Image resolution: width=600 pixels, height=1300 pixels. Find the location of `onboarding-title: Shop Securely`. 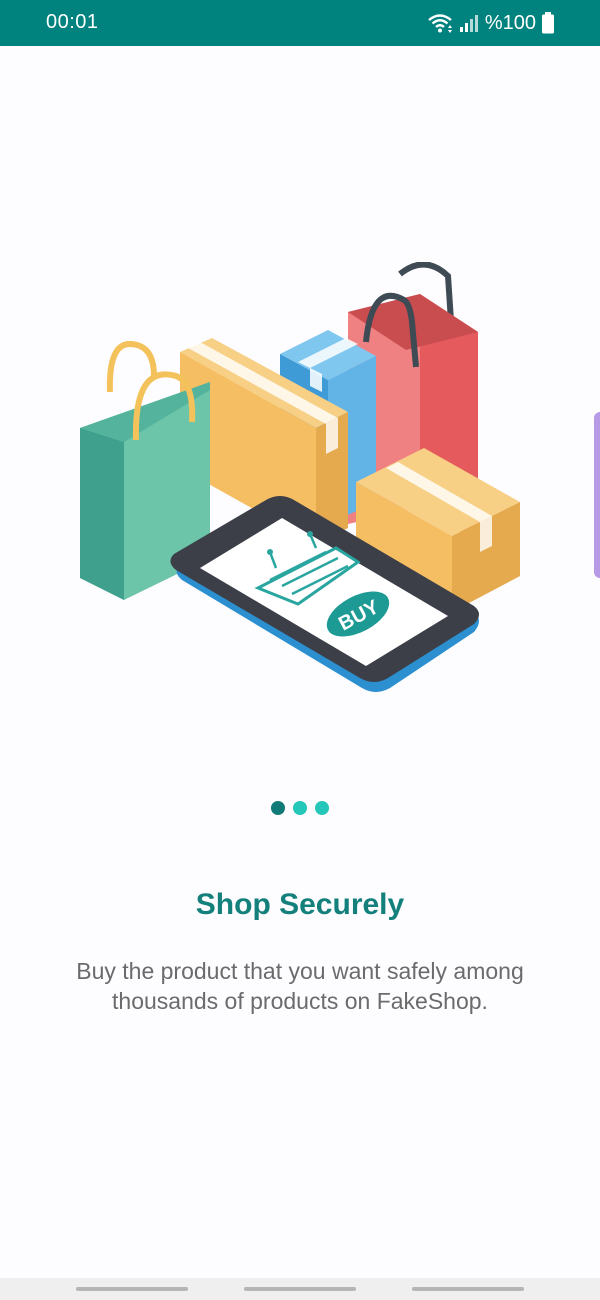

onboarding-title: Shop Securely is located at coordinates (300, 904).